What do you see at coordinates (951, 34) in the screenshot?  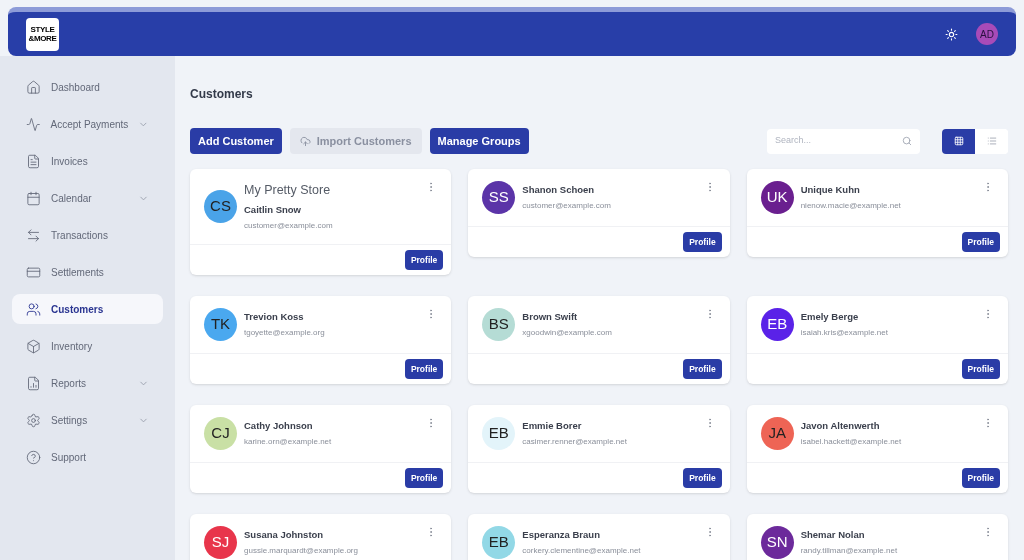 I see `theme-toggle-icon` at bounding box center [951, 34].